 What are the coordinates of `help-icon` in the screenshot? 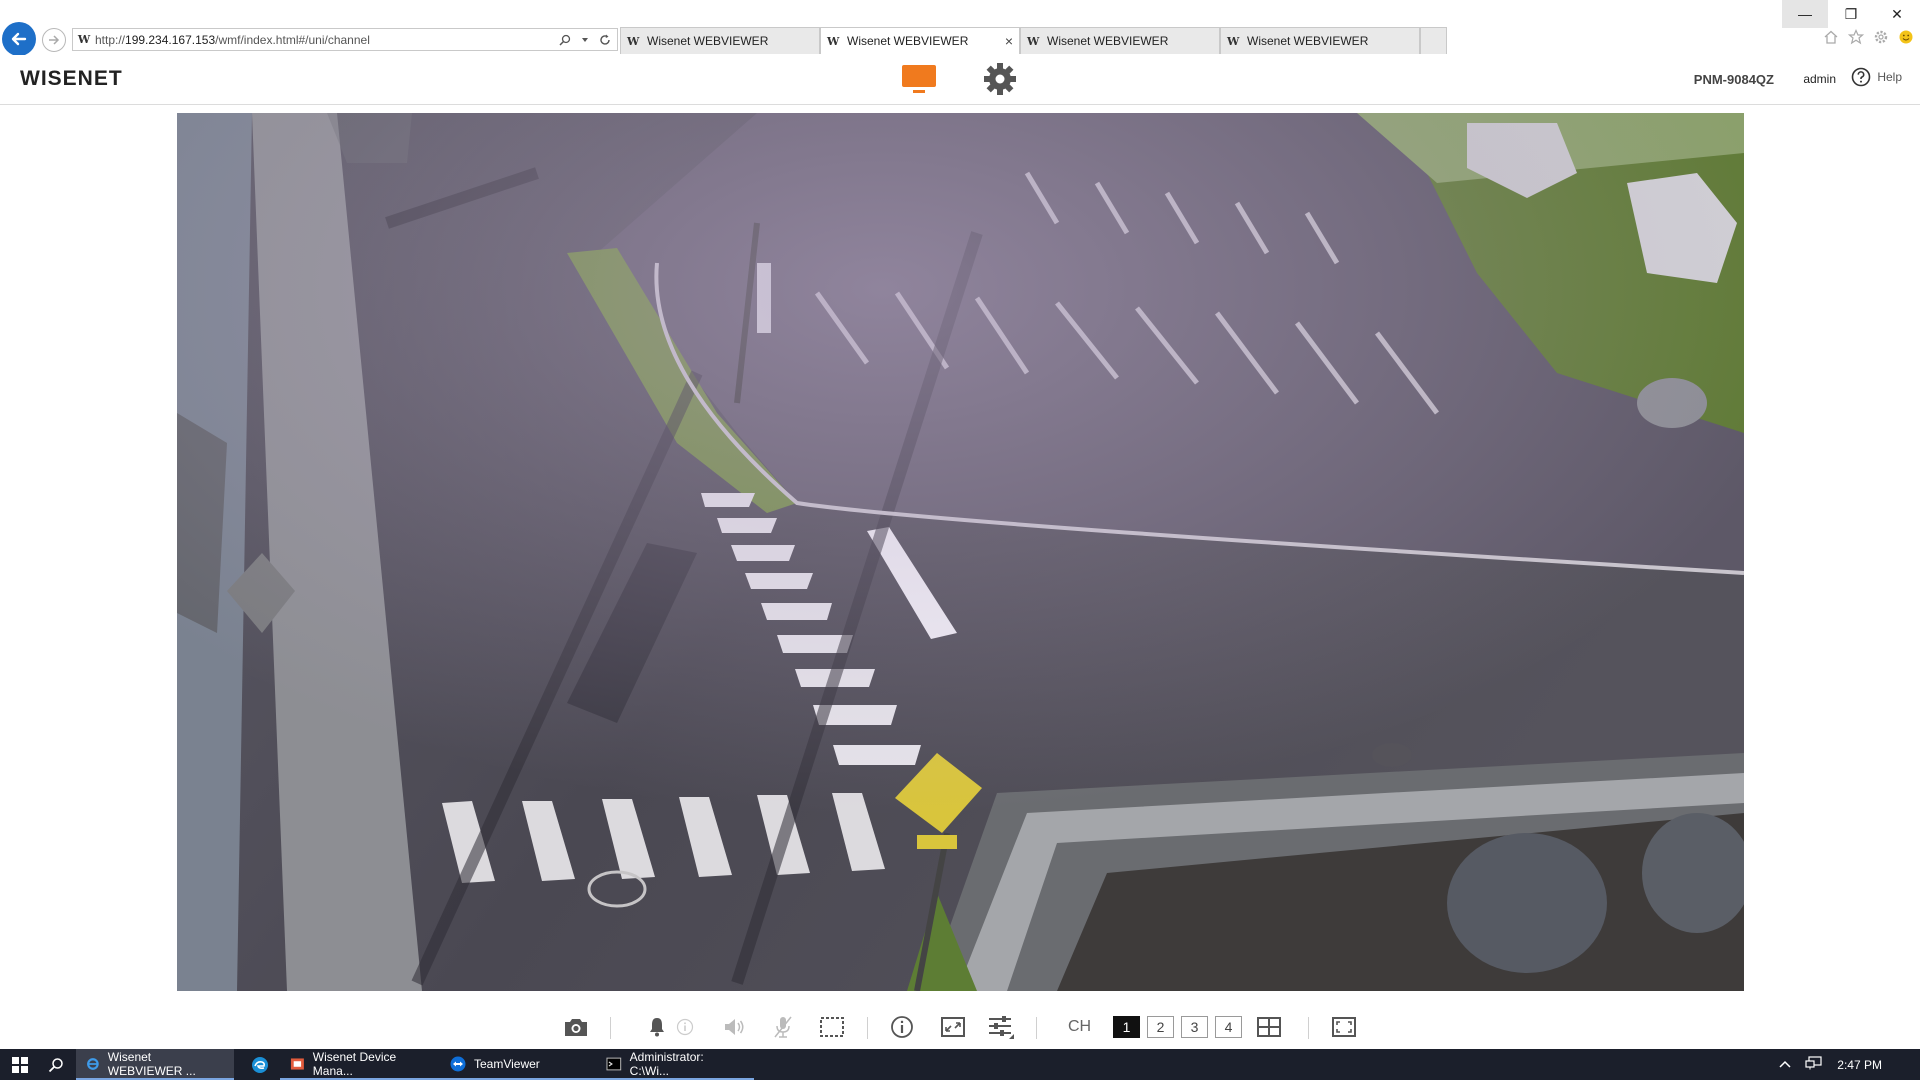 It's located at (1861, 77).